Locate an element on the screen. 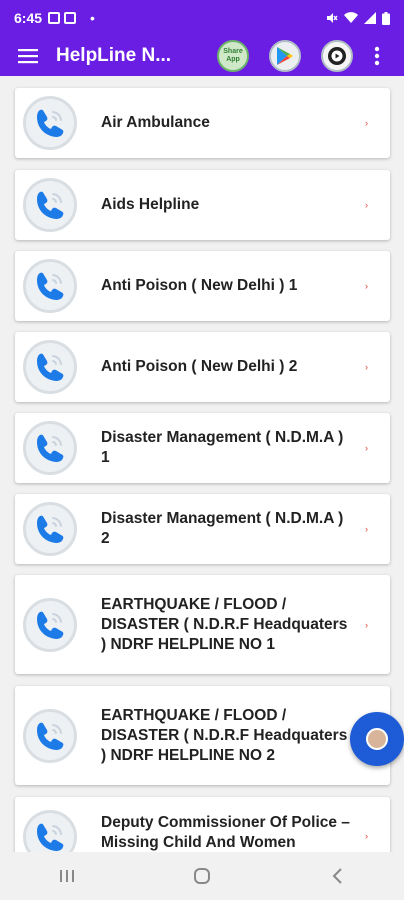  battery-icon is located at coordinates (386, 18).